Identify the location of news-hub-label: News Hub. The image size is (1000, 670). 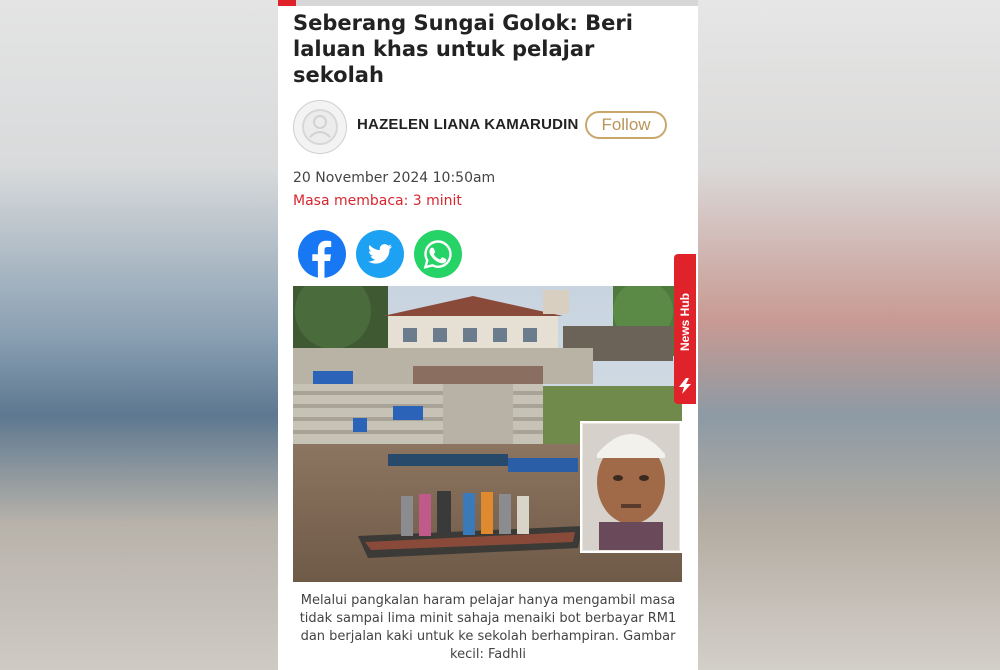
(685, 322).